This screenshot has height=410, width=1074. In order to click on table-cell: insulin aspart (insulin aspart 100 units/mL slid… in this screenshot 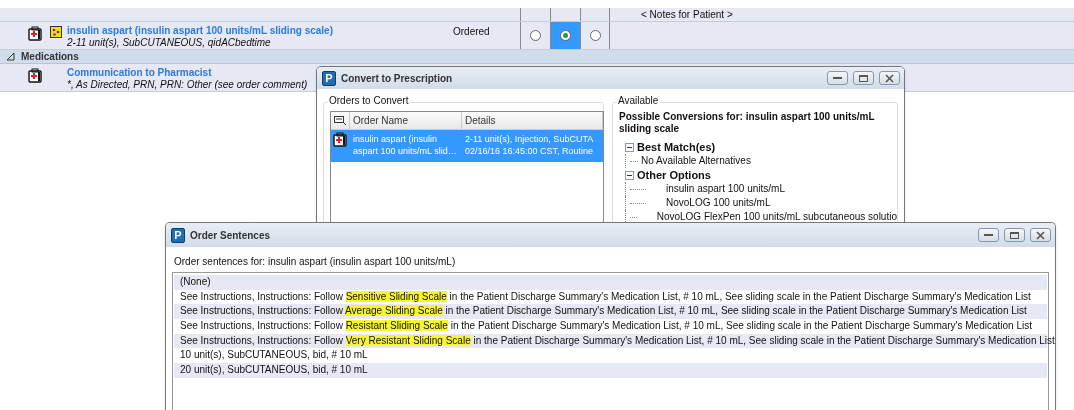, I will do `click(405, 145)`.